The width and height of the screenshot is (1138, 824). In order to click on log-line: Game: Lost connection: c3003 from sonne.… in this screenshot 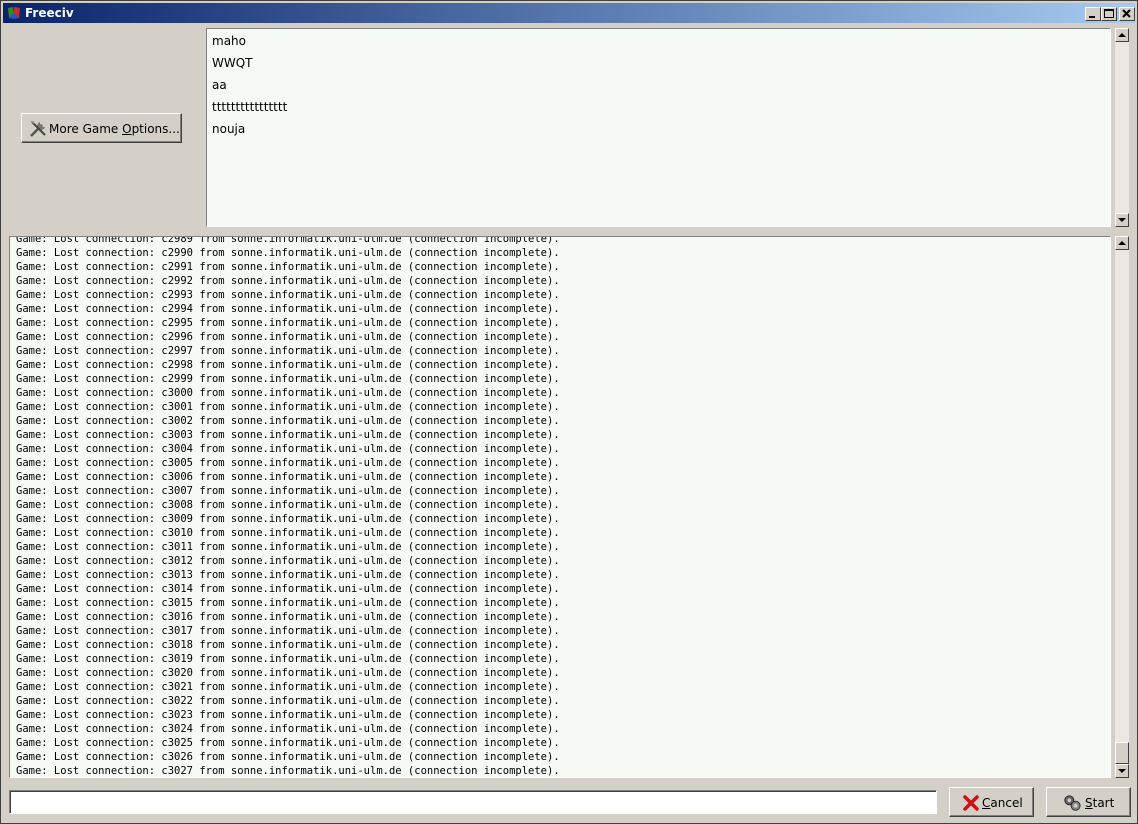, I will do `click(288, 435)`.